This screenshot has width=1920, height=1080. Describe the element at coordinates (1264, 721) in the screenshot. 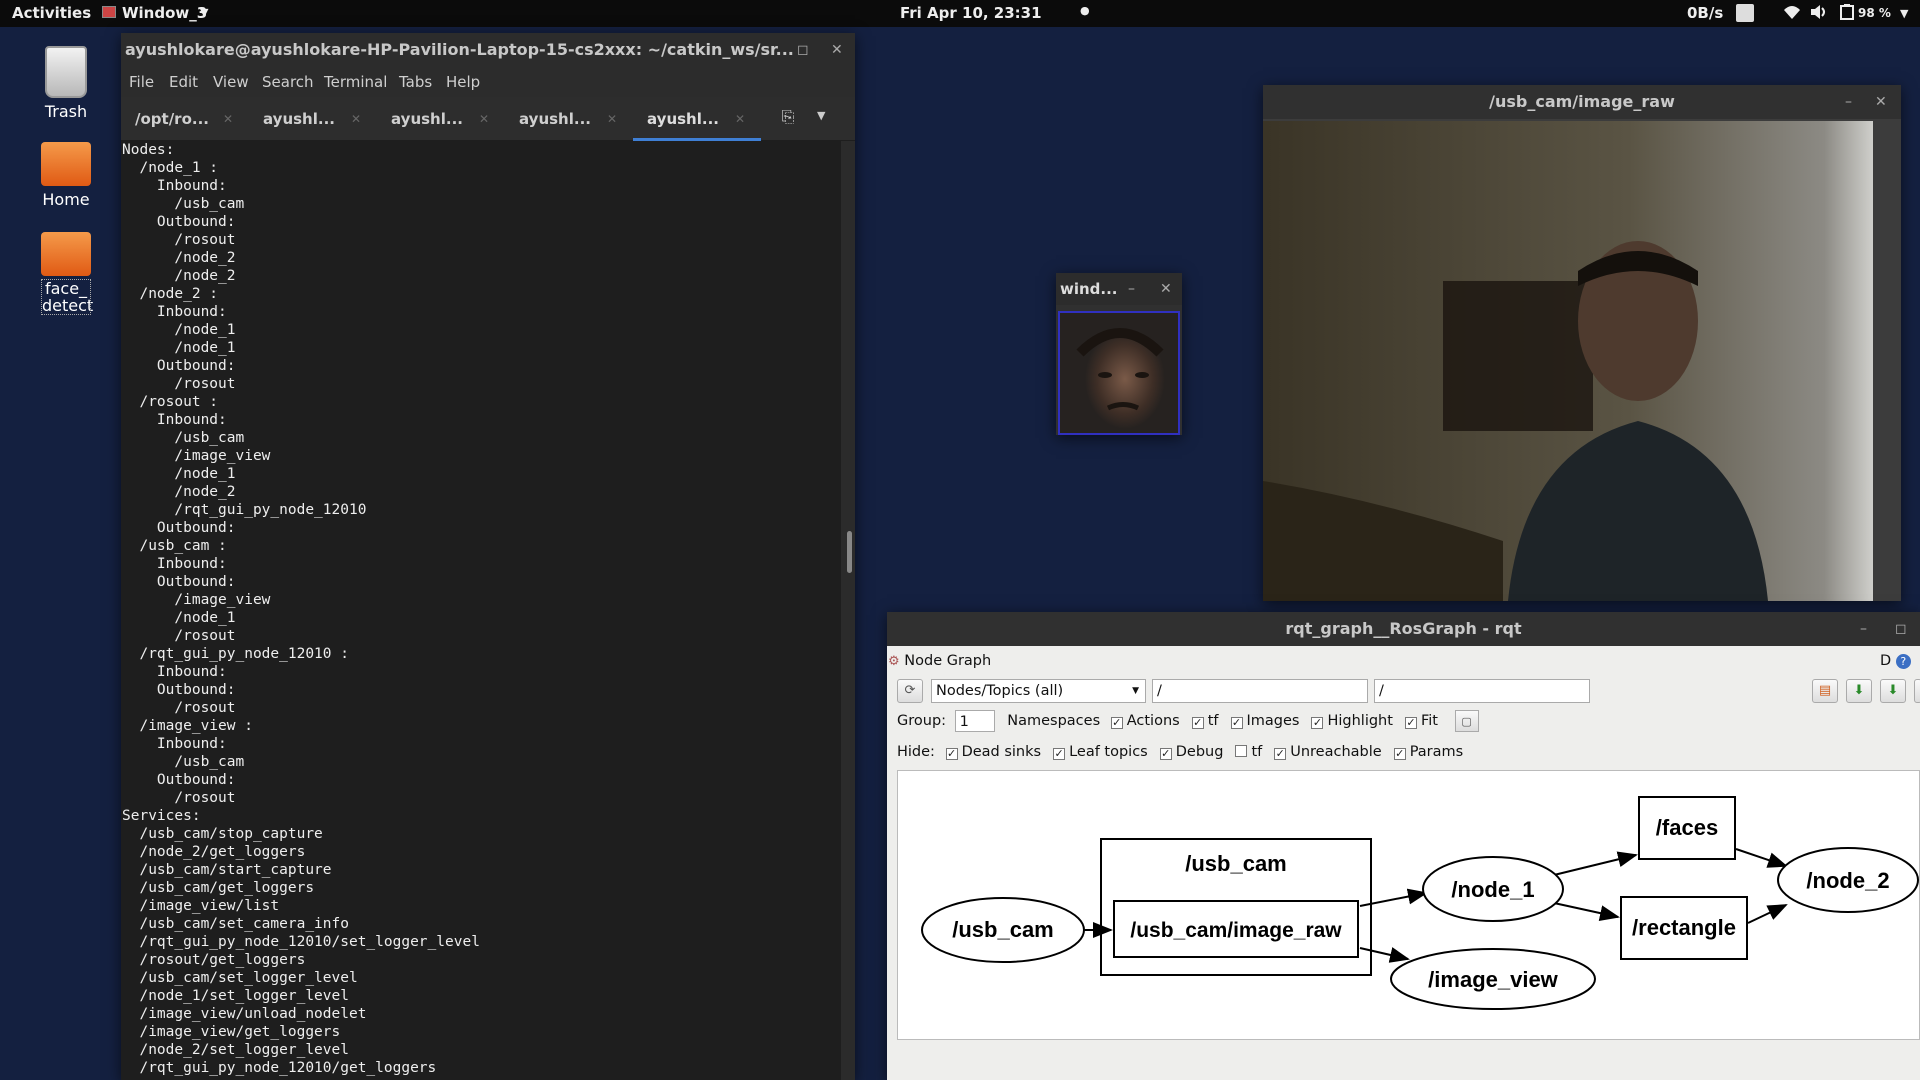

I see `checkbox-images: ✓ Images` at that location.